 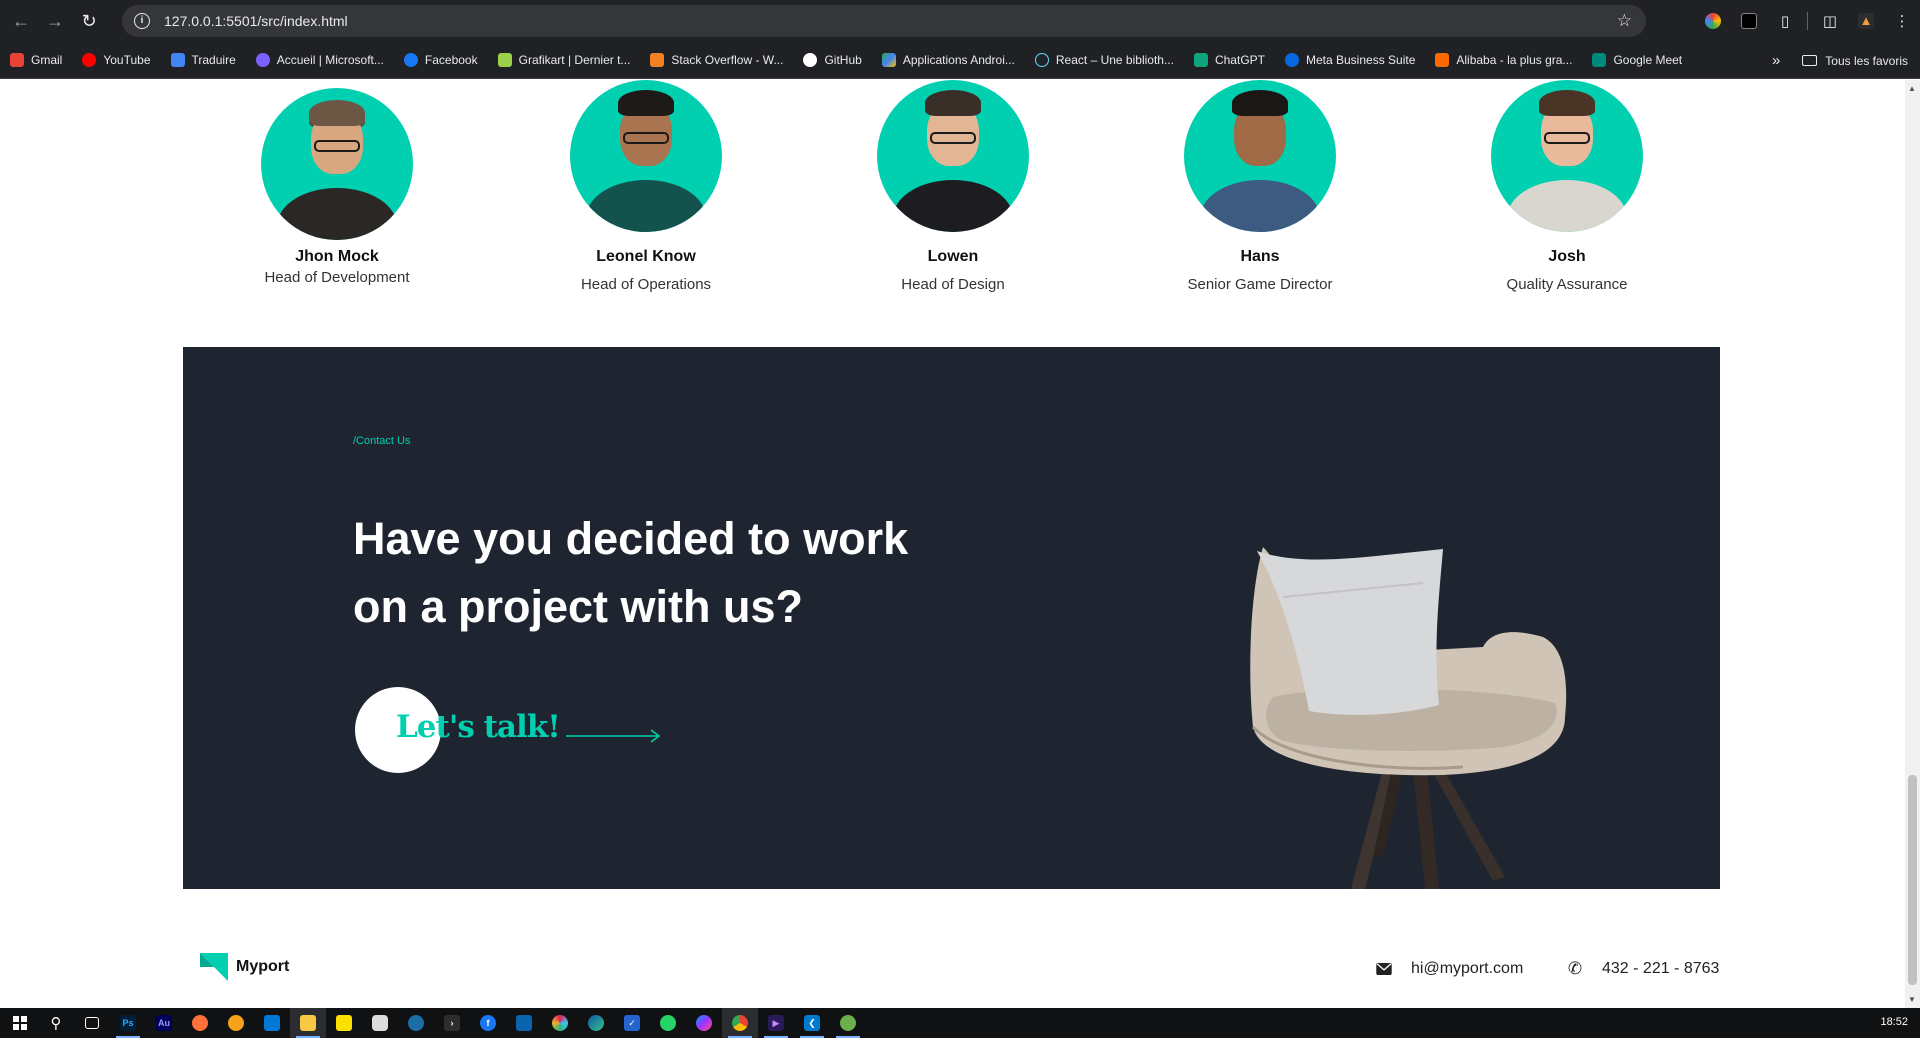 What do you see at coordinates (214, 967) in the screenshot?
I see `logo-mark-icon` at bounding box center [214, 967].